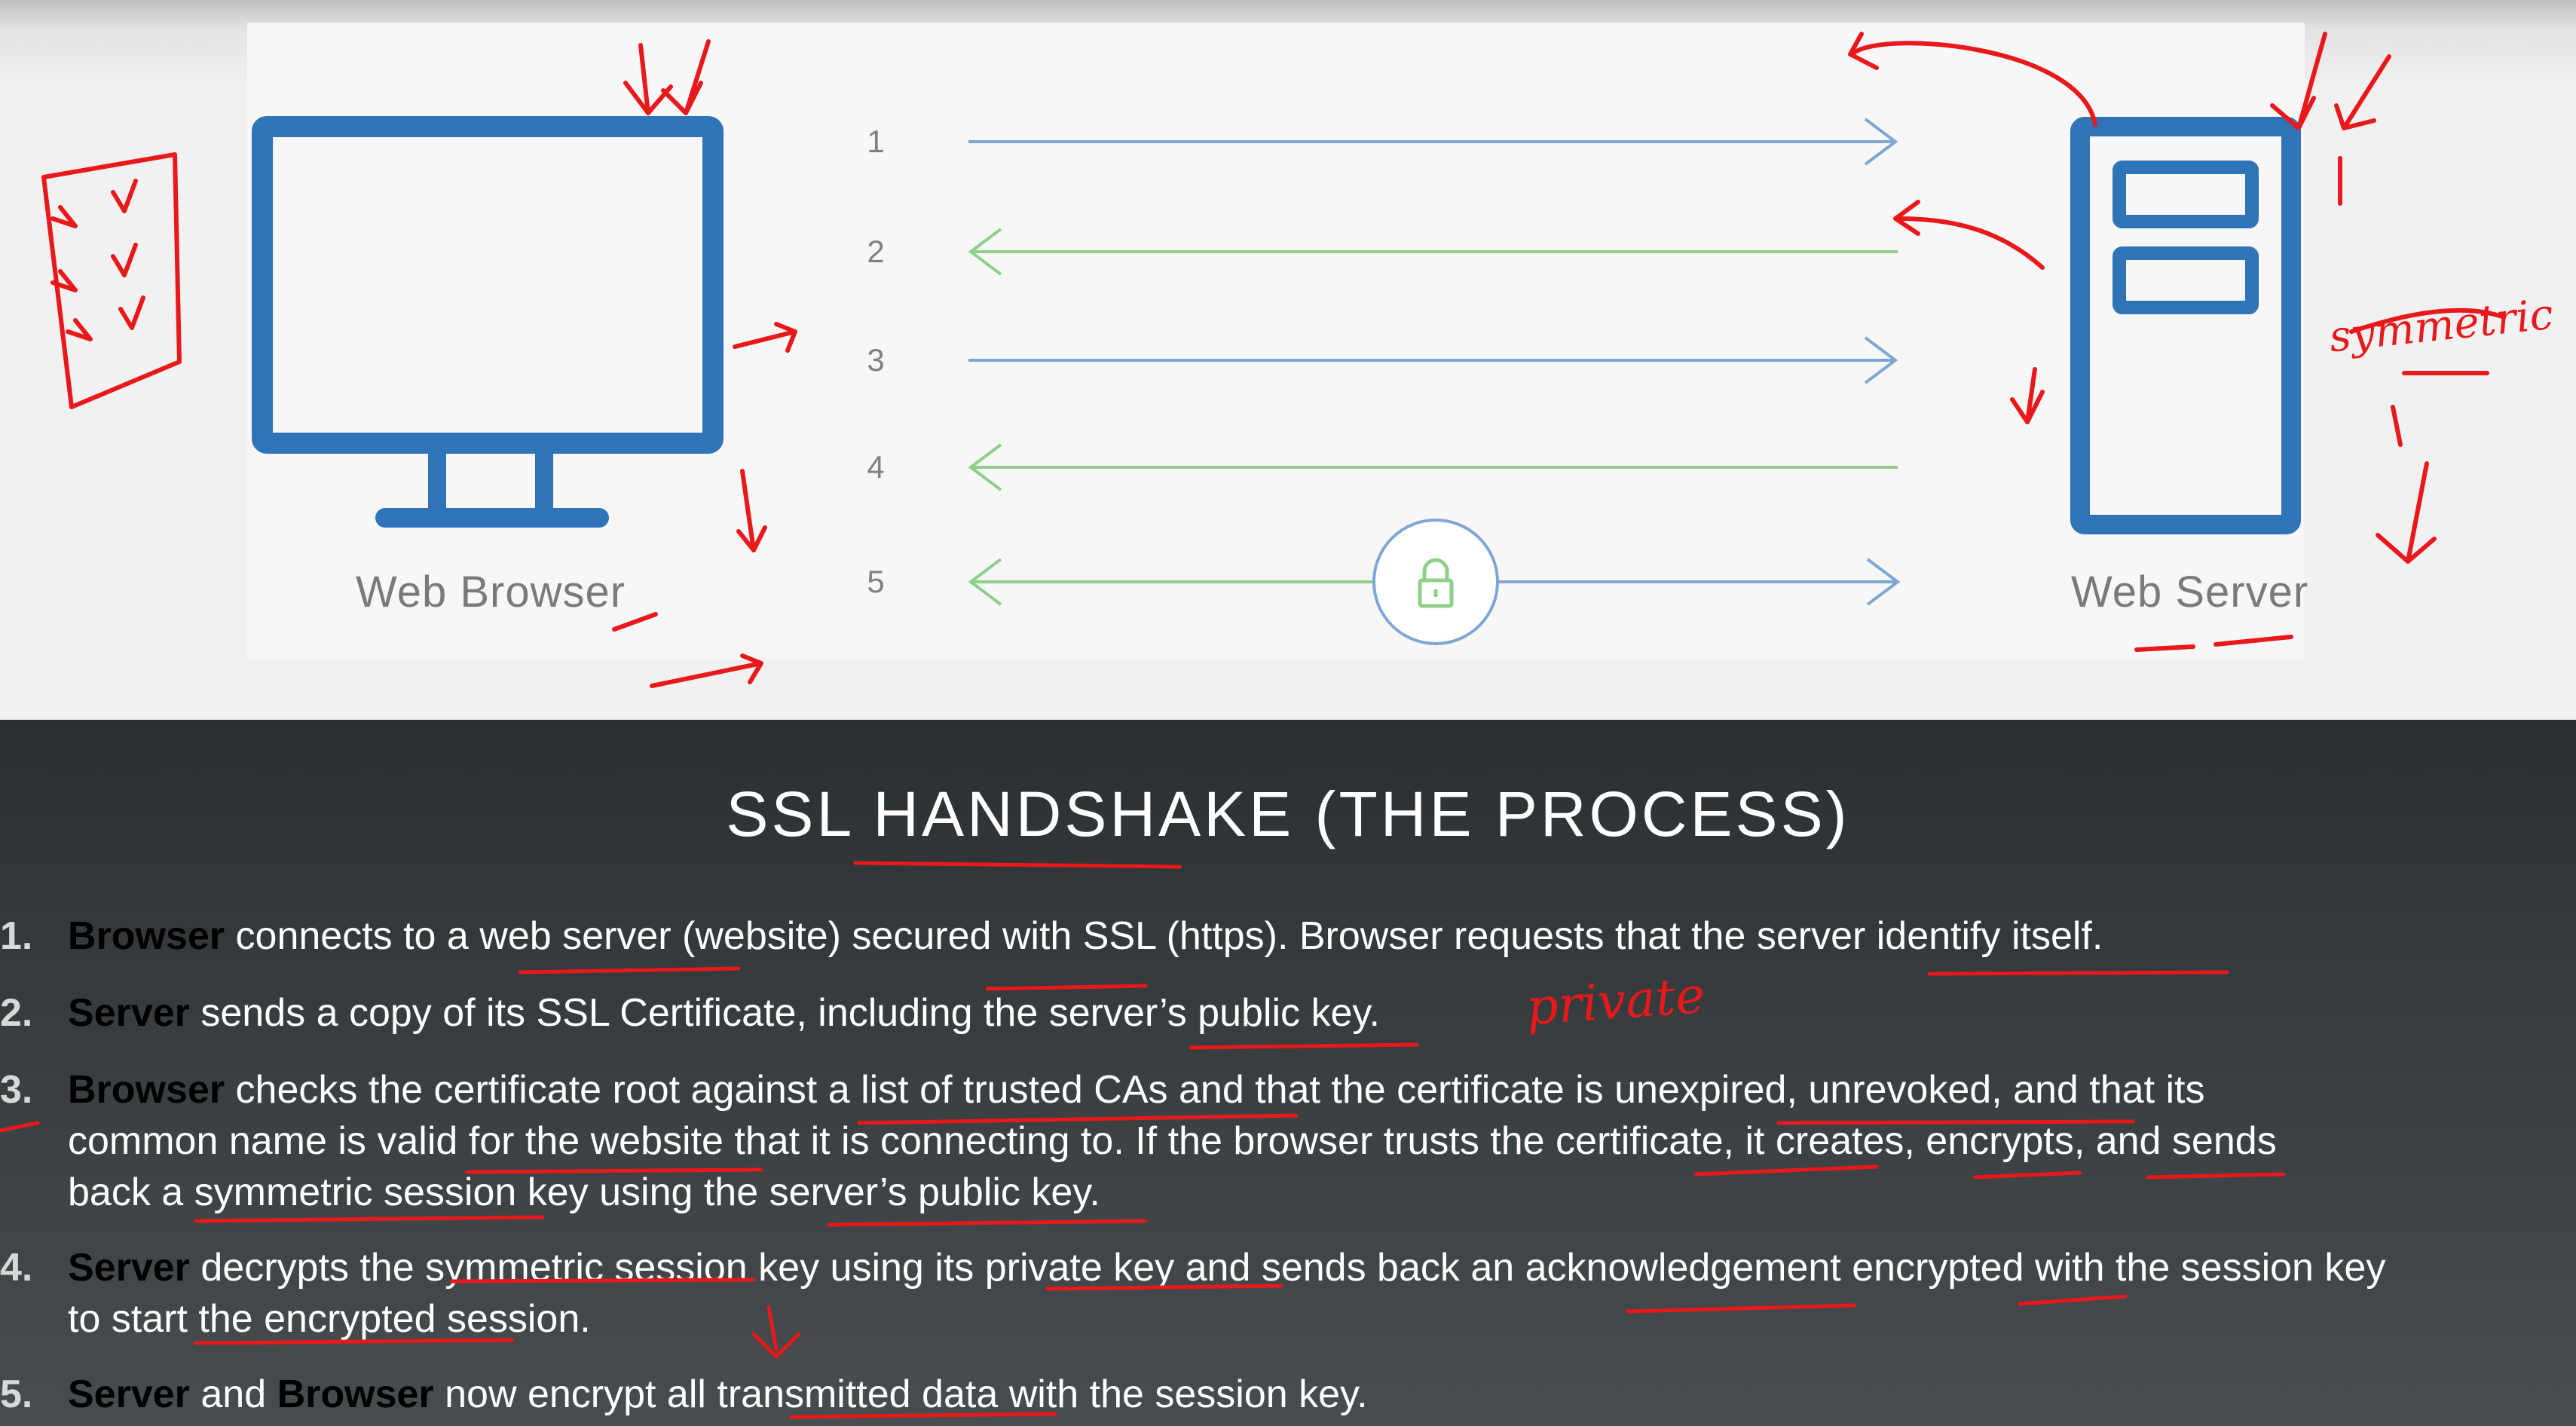 The width and height of the screenshot is (2576, 1426). Describe the element at coordinates (1616, 1001) in the screenshot. I see `handwritten-private-note: private` at that location.